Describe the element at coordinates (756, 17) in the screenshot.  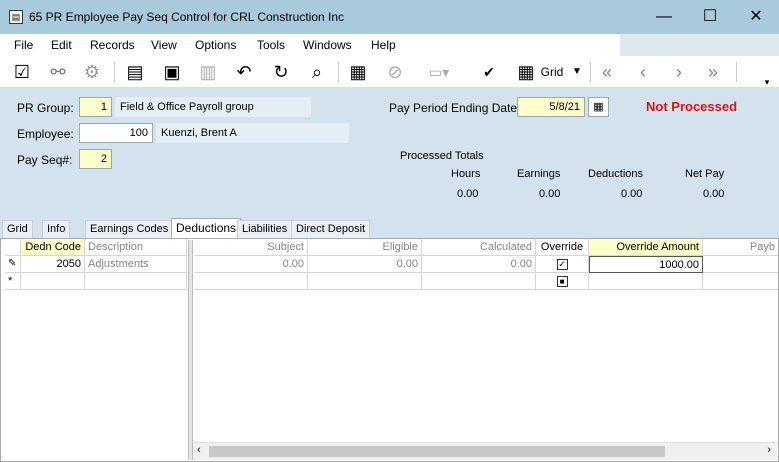
I see `close-button: ✕` at that location.